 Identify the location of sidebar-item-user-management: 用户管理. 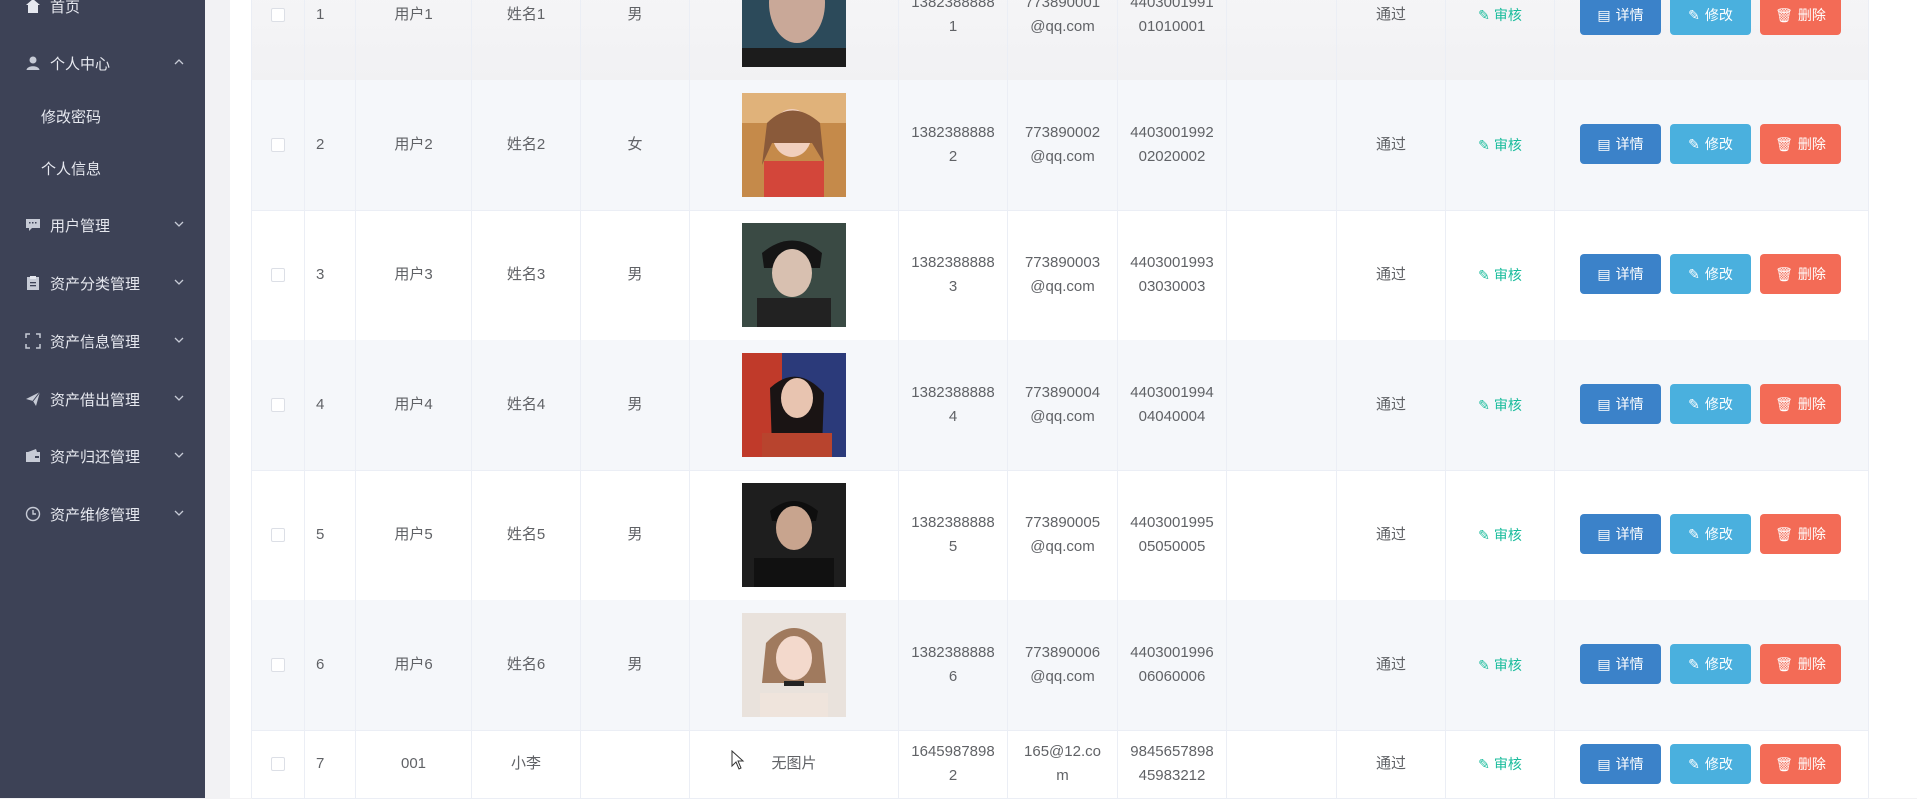
(102, 225).